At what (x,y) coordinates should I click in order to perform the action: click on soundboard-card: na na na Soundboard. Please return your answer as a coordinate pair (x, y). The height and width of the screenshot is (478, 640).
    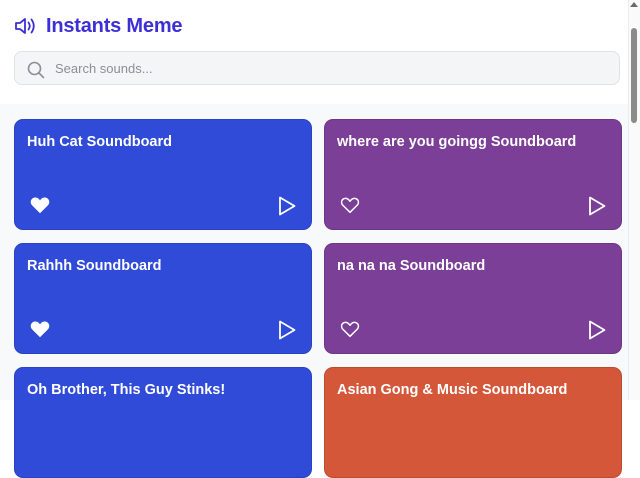
    Looking at the image, I should click on (473, 298).